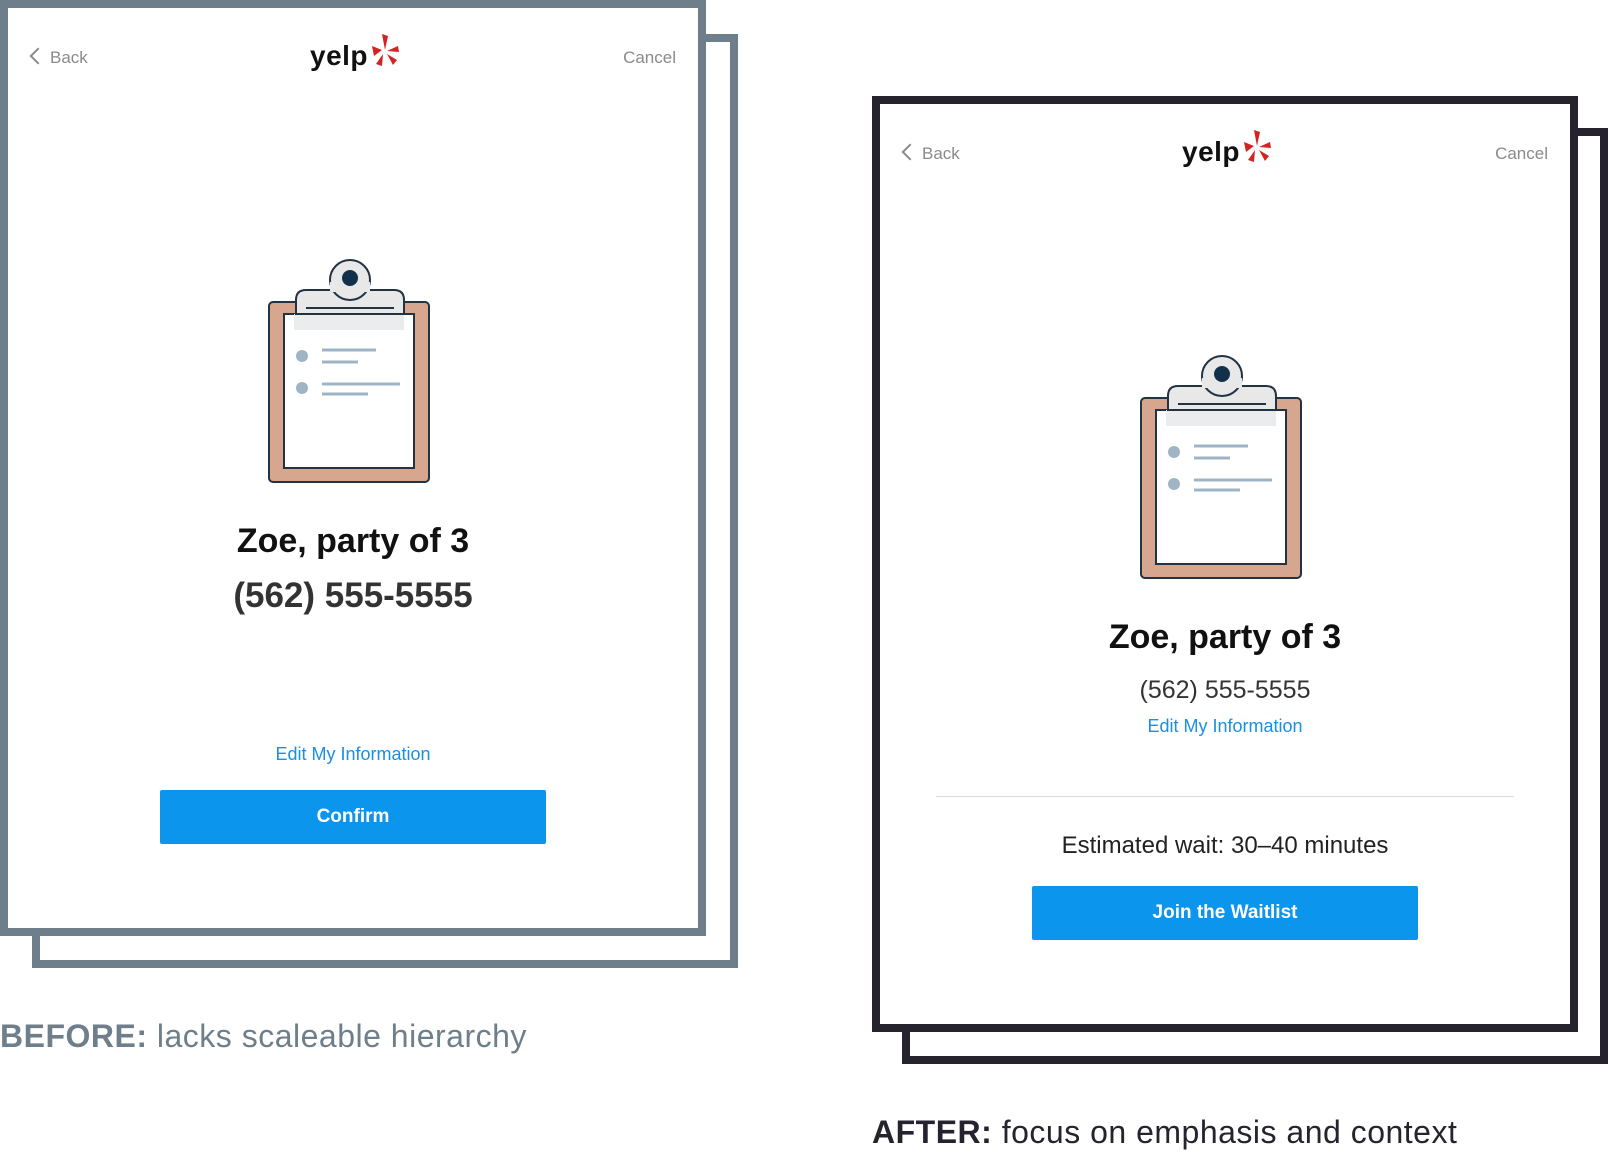 Image resolution: width=1608 pixels, height=1156 pixels. What do you see at coordinates (1225, 1132) in the screenshot?
I see `after-caption-text: focus on emphasis and context` at bounding box center [1225, 1132].